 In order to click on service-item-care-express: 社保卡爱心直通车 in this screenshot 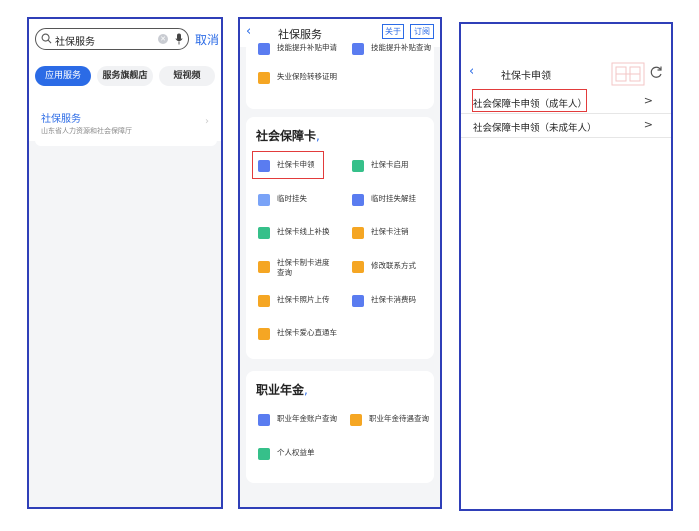, I will do `click(303, 335)`.